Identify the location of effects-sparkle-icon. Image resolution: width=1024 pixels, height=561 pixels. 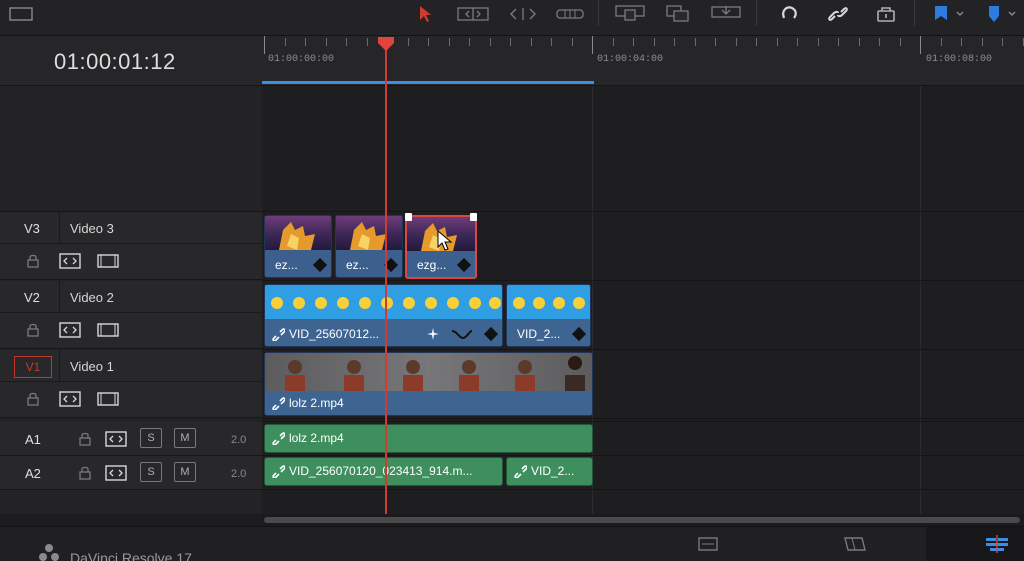
(433, 334).